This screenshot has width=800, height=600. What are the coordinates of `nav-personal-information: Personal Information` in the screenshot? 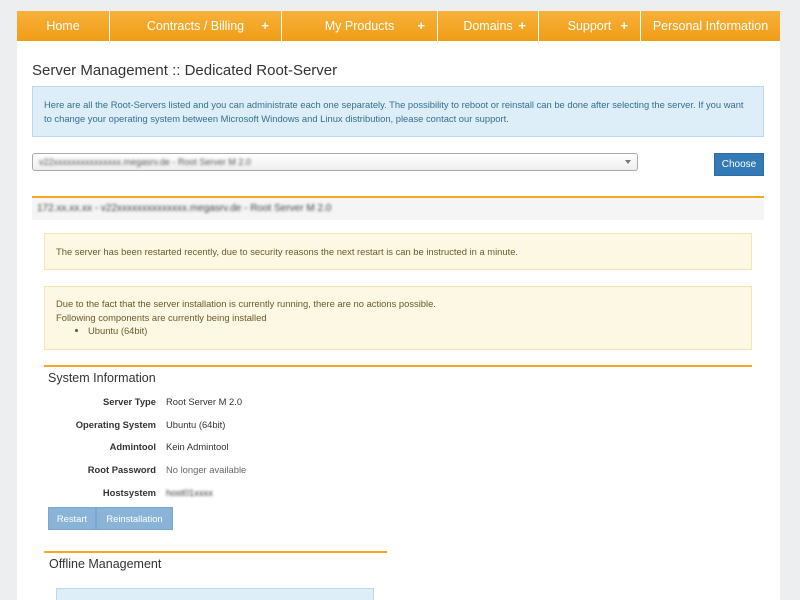 It's located at (710, 26).